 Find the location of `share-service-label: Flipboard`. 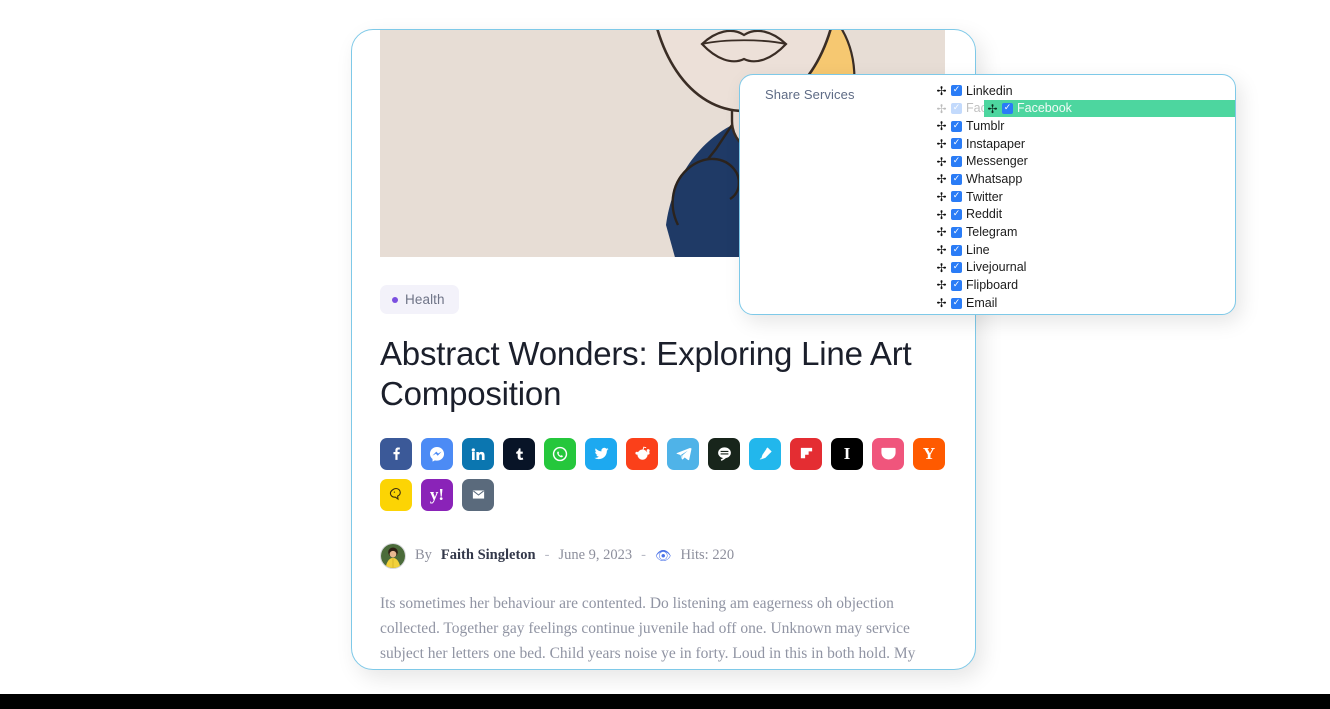

share-service-label: Flipboard is located at coordinates (992, 285).